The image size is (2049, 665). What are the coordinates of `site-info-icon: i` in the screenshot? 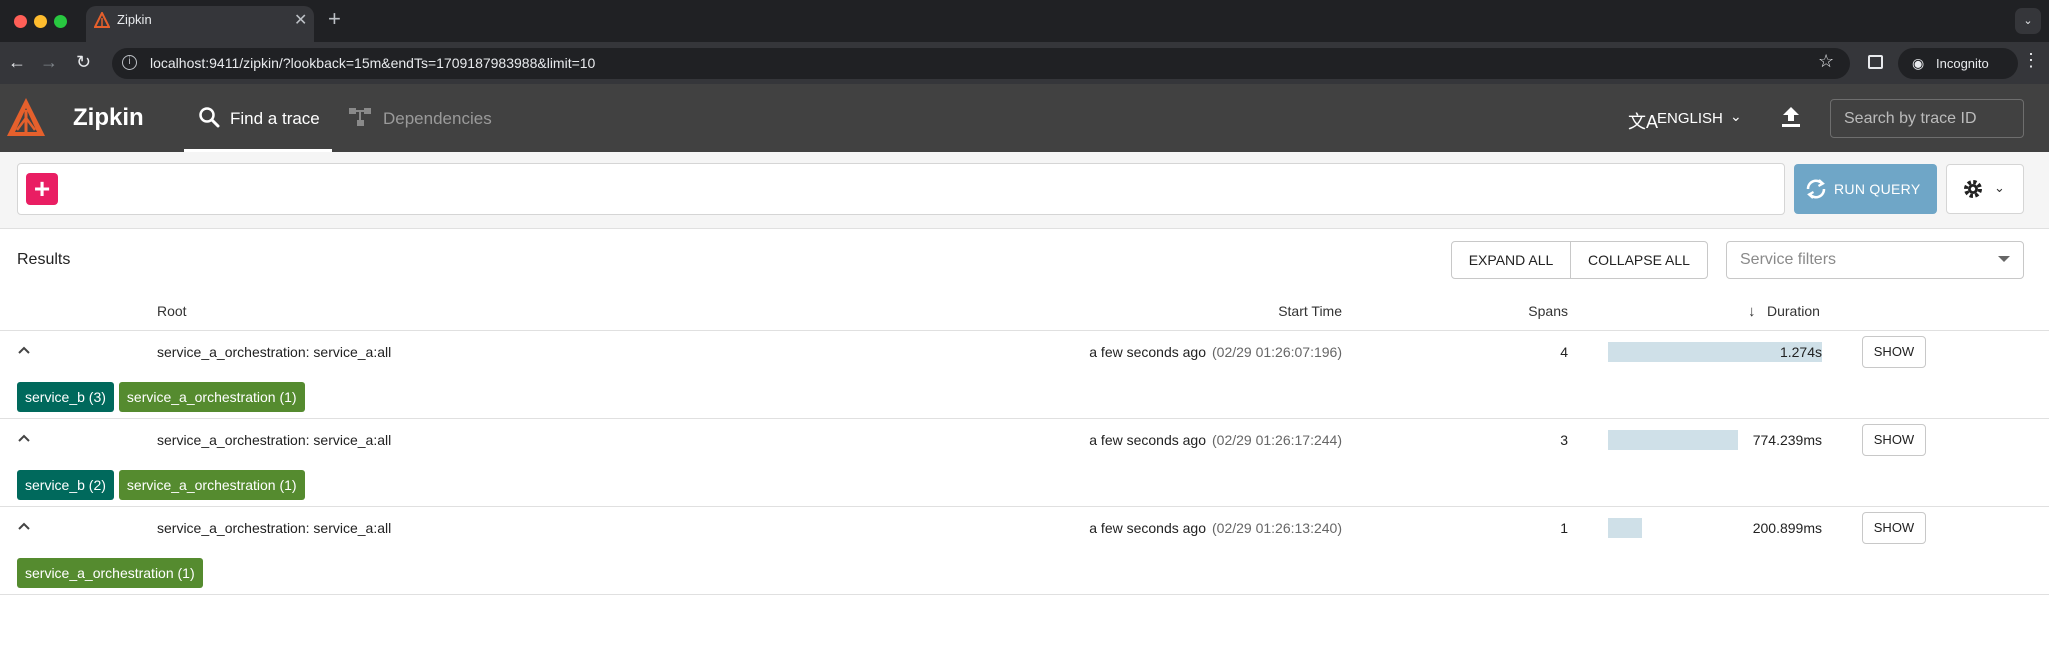 It's located at (129, 62).